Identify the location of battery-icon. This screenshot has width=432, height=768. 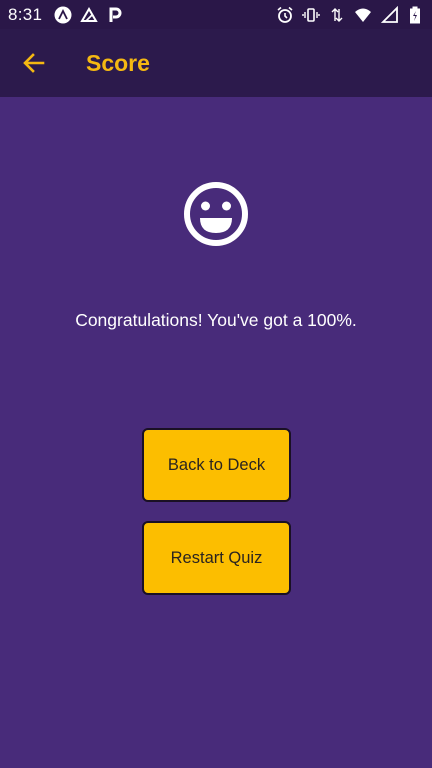
(415, 15).